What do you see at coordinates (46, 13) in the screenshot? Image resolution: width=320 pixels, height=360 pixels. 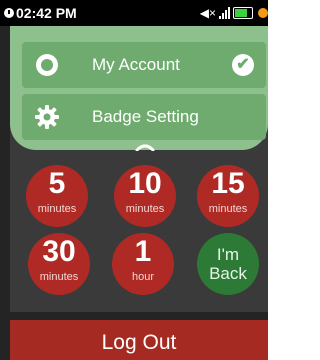 I see `status-time: 02:42 PM` at bounding box center [46, 13].